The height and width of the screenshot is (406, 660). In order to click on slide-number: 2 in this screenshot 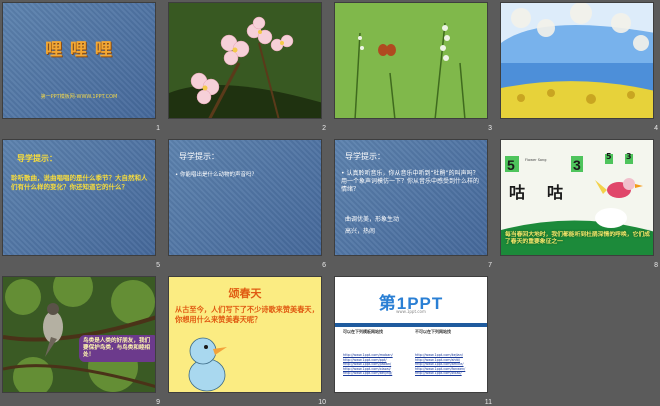, I will do `click(324, 128)`.